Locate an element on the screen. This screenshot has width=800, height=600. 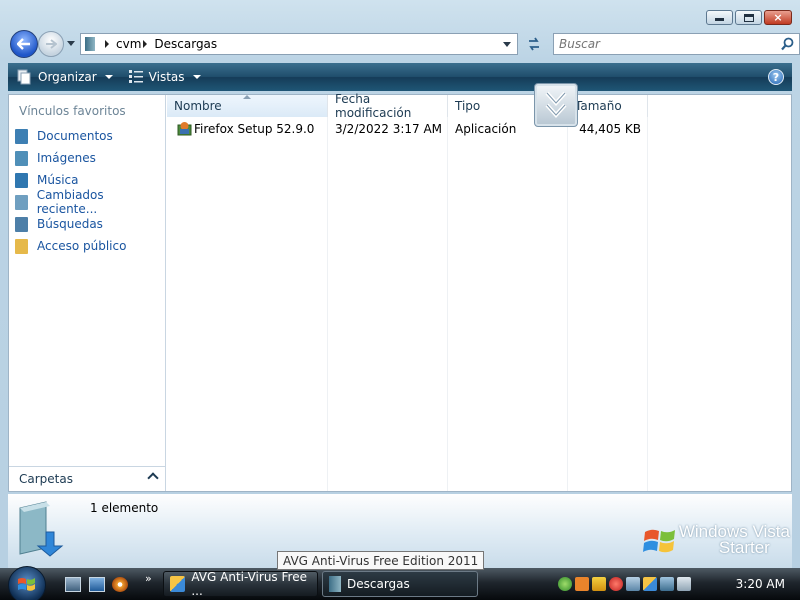
avg-tray-icon is located at coordinates (650, 584).